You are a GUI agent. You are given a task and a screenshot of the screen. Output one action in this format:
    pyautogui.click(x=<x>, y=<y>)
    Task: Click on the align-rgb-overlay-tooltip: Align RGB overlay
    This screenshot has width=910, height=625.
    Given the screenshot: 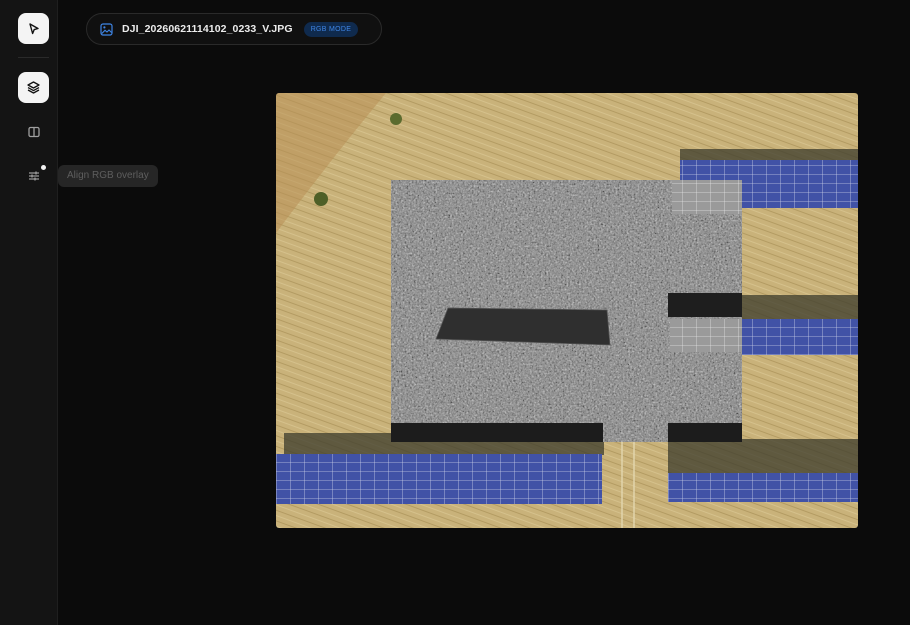 What is the action you would take?
    pyautogui.click(x=108, y=176)
    